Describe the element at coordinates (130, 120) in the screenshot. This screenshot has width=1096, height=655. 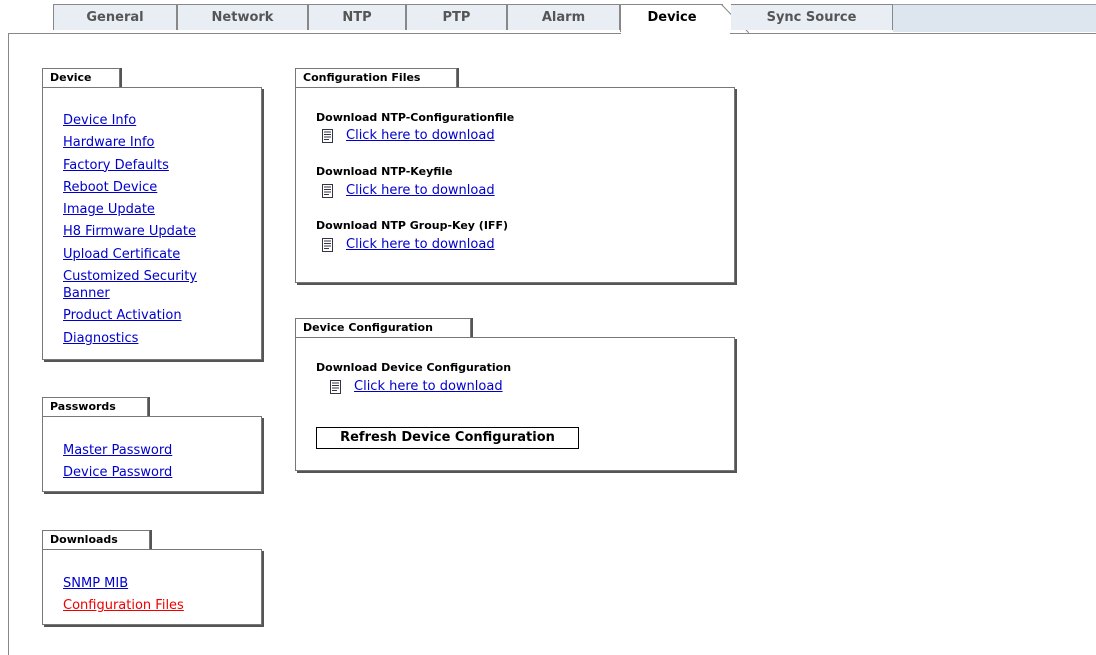
I see `link-device-info: Device Info` at that location.